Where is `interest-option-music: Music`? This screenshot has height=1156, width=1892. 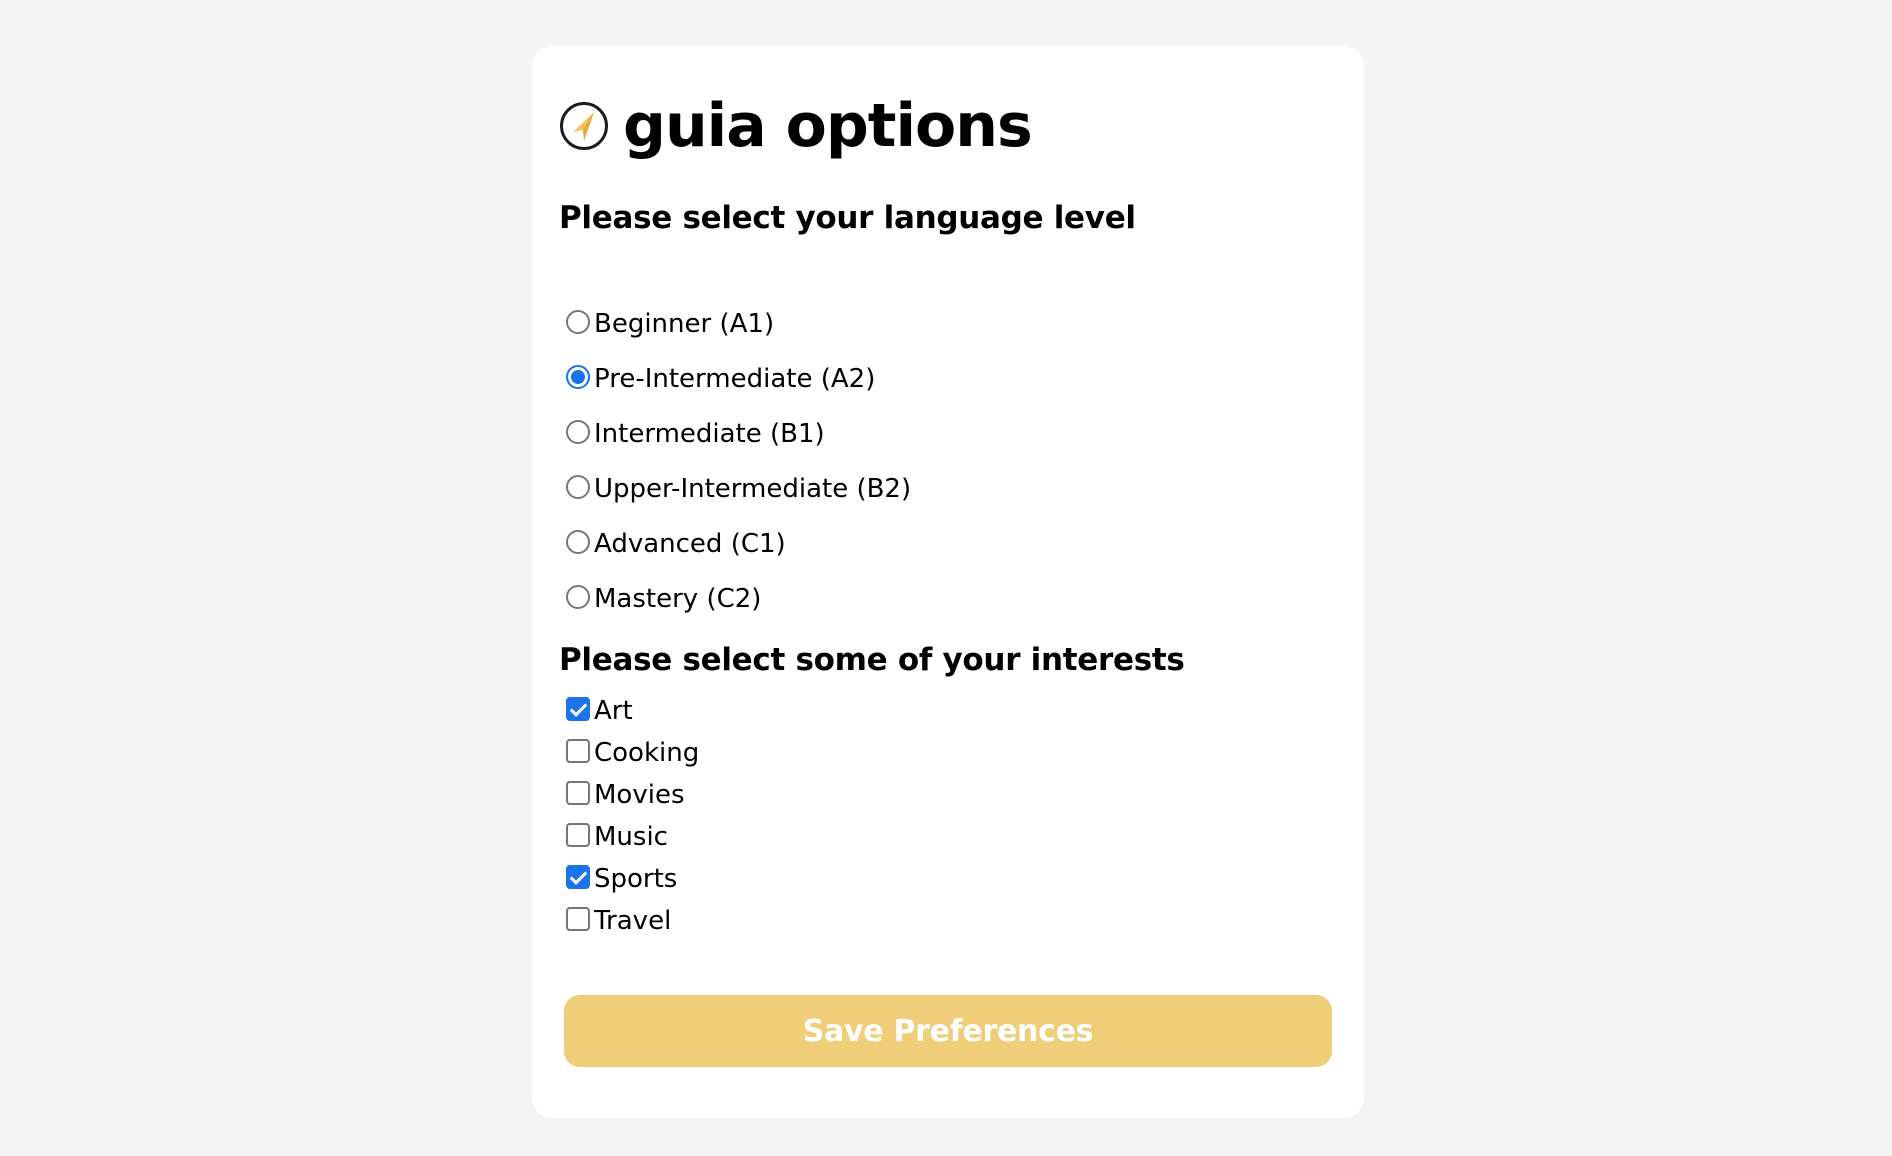
interest-option-music: Music is located at coordinates (617, 835).